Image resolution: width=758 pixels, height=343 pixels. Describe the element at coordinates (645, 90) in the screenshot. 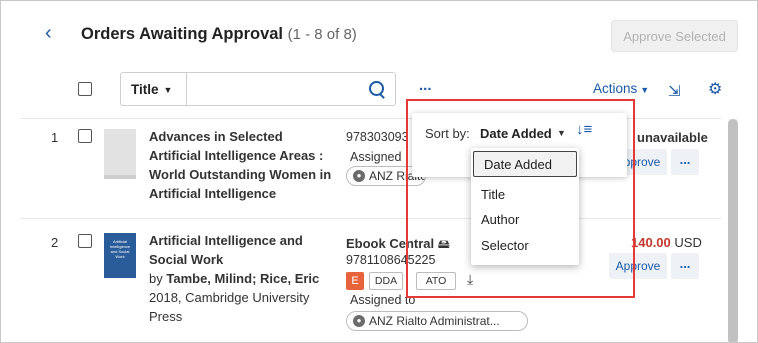

I see `actions-caret-icon: ▼` at that location.